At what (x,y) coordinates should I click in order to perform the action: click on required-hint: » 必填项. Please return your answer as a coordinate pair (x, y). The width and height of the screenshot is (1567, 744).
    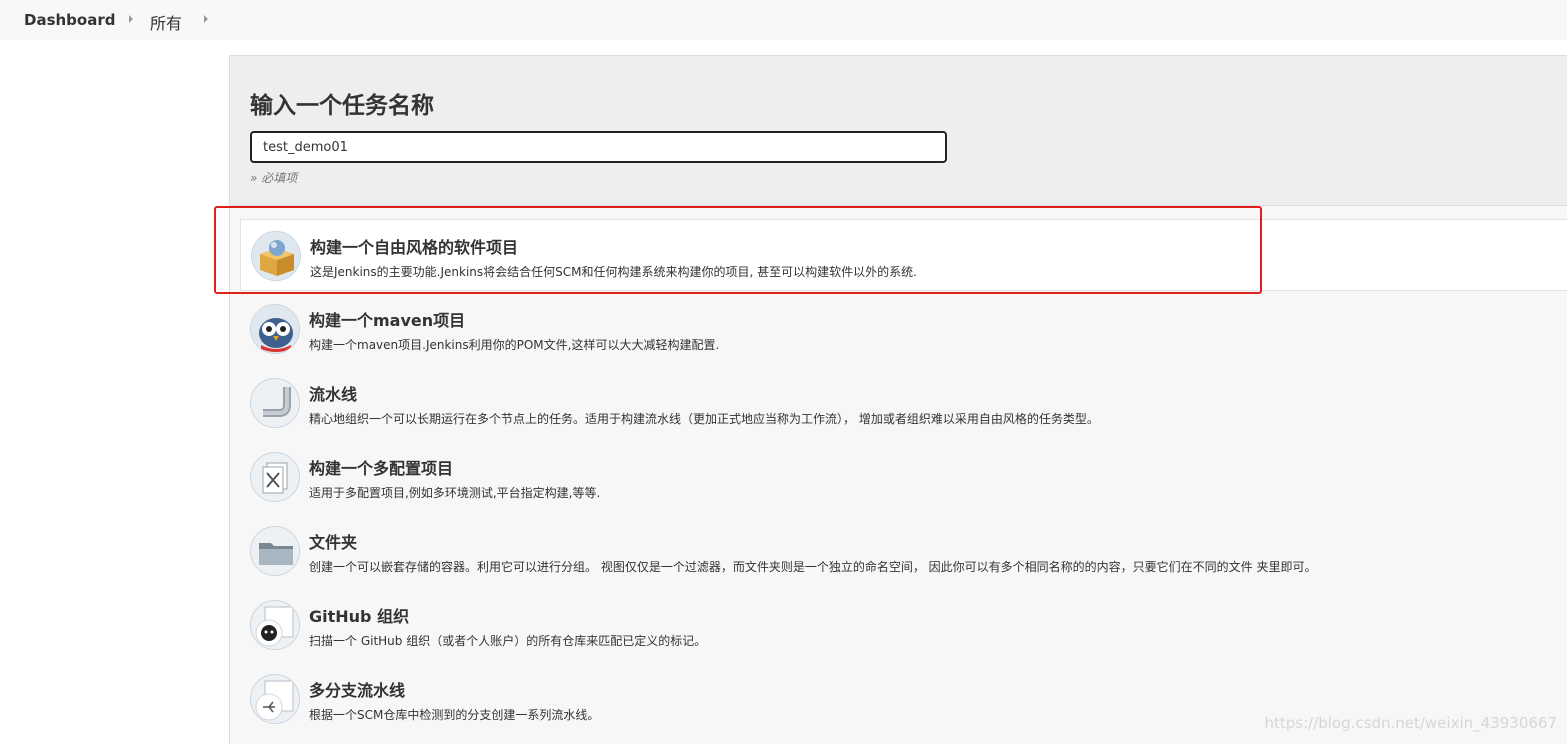
    Looking at the image, I should click on (274, 178).